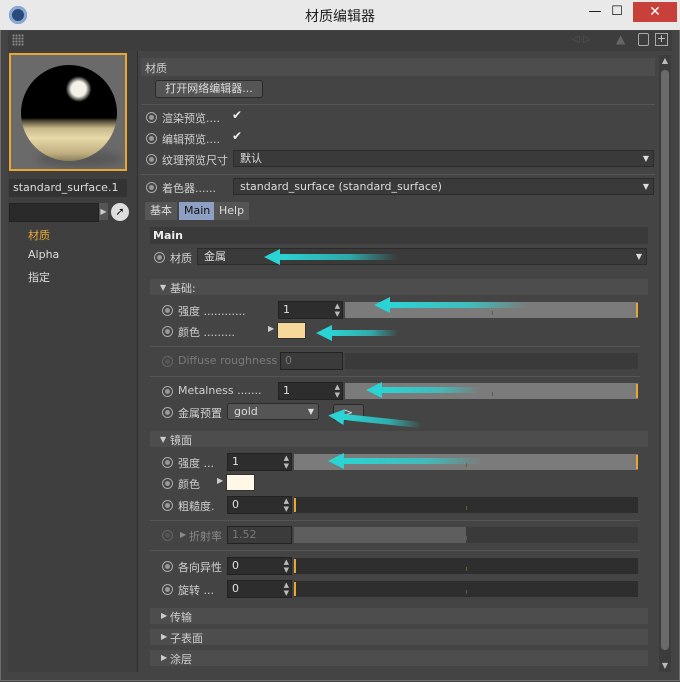  What do you see at coordinates (259, 505) in the screenshot?
I see `roughness-input: 0 ▲ ▼` at bounding box center [259, 505].